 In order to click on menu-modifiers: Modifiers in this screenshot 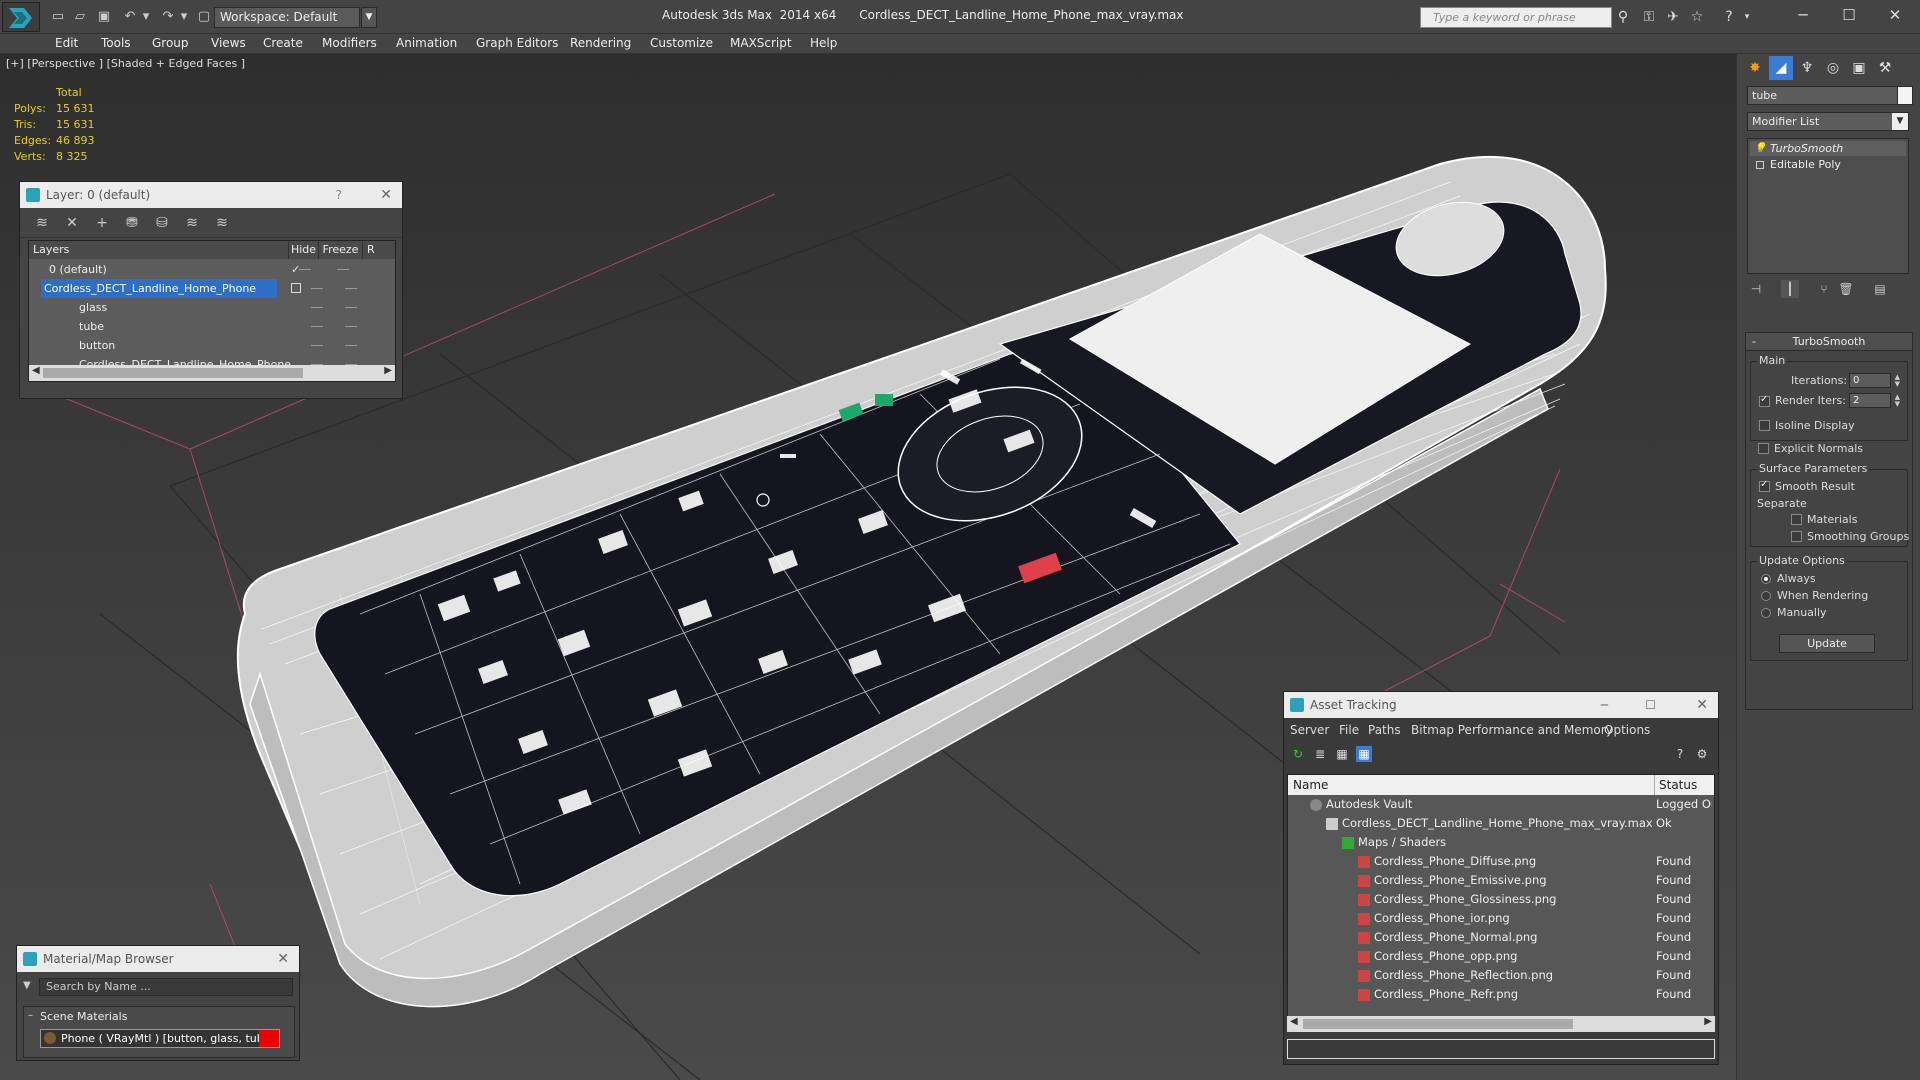, I will do `click(349, 43)`.